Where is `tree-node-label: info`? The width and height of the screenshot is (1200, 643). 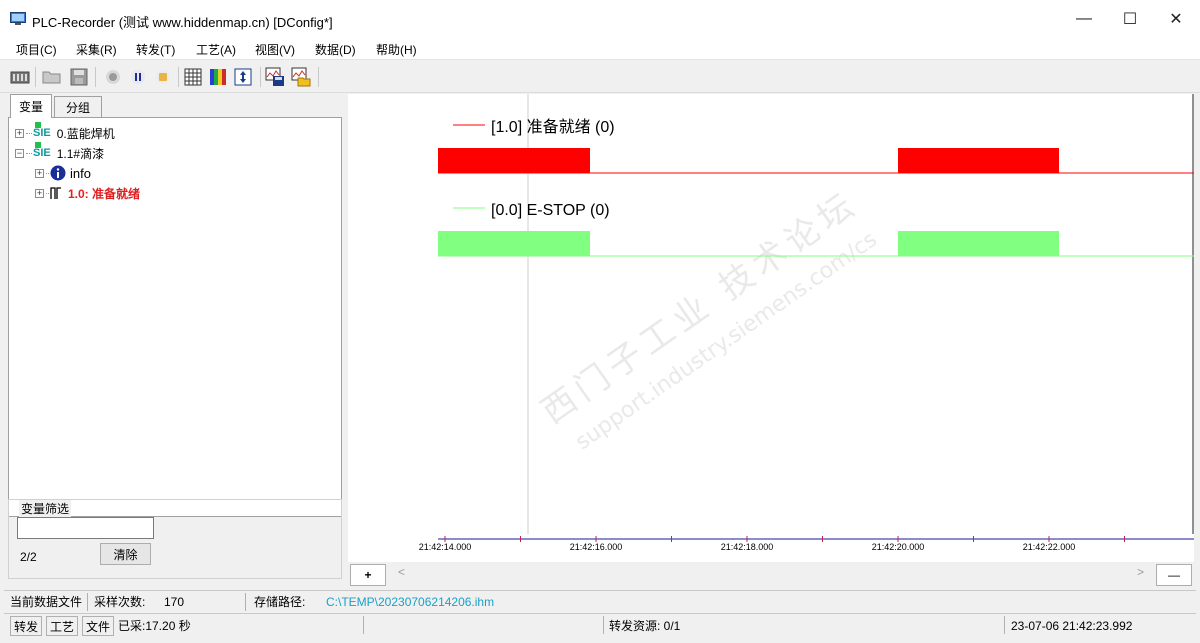 tree-node-label: info is located at coordinates (80, 173).